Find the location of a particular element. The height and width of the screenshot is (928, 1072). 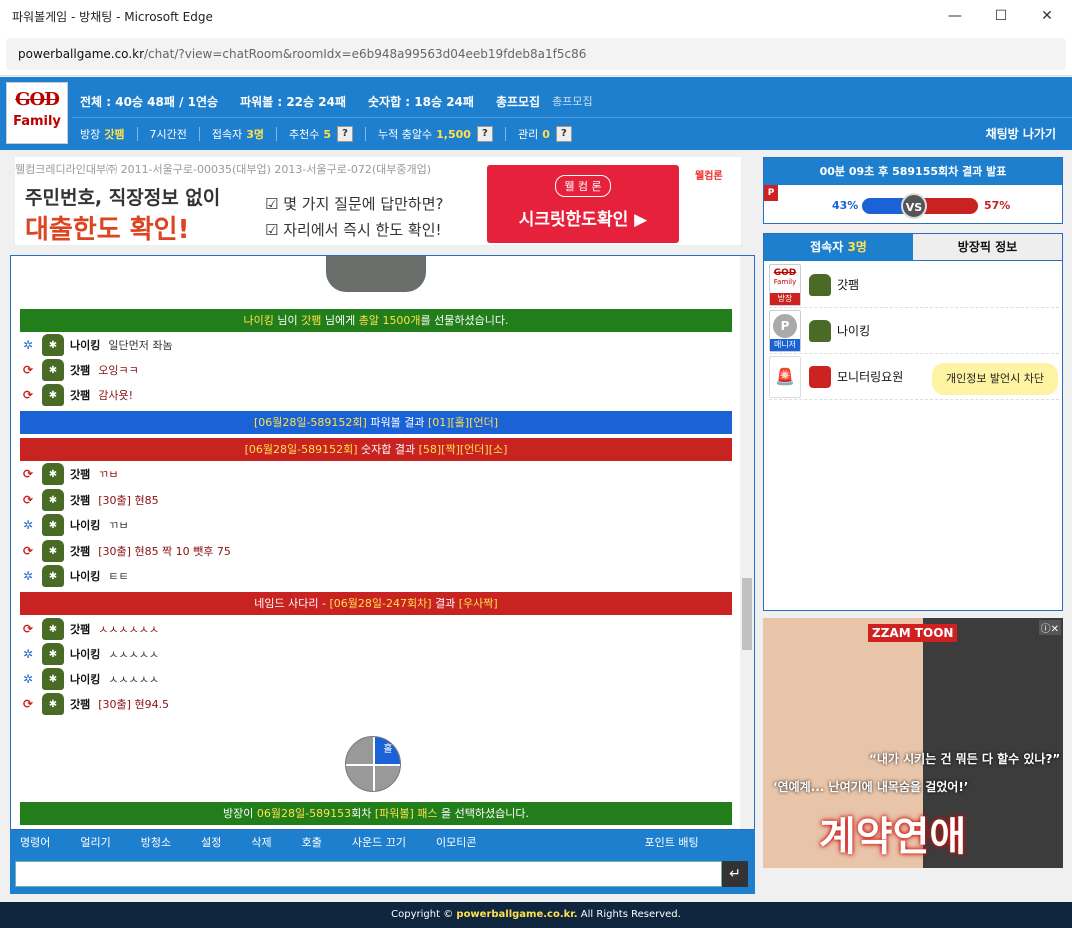

manage-info: 관리 0? is located at coordinates (545, 134).